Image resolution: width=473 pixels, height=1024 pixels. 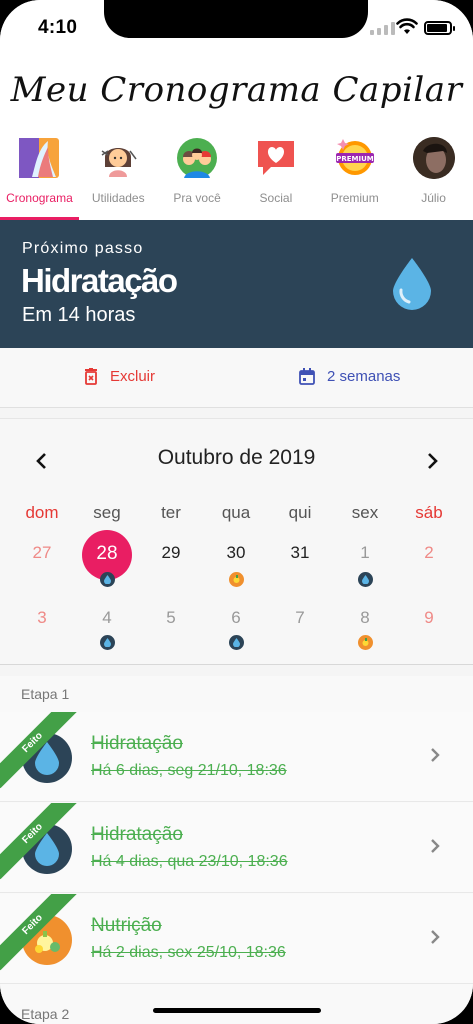 I want to click on item-title: Nutrição, so click(x=126, y=925).